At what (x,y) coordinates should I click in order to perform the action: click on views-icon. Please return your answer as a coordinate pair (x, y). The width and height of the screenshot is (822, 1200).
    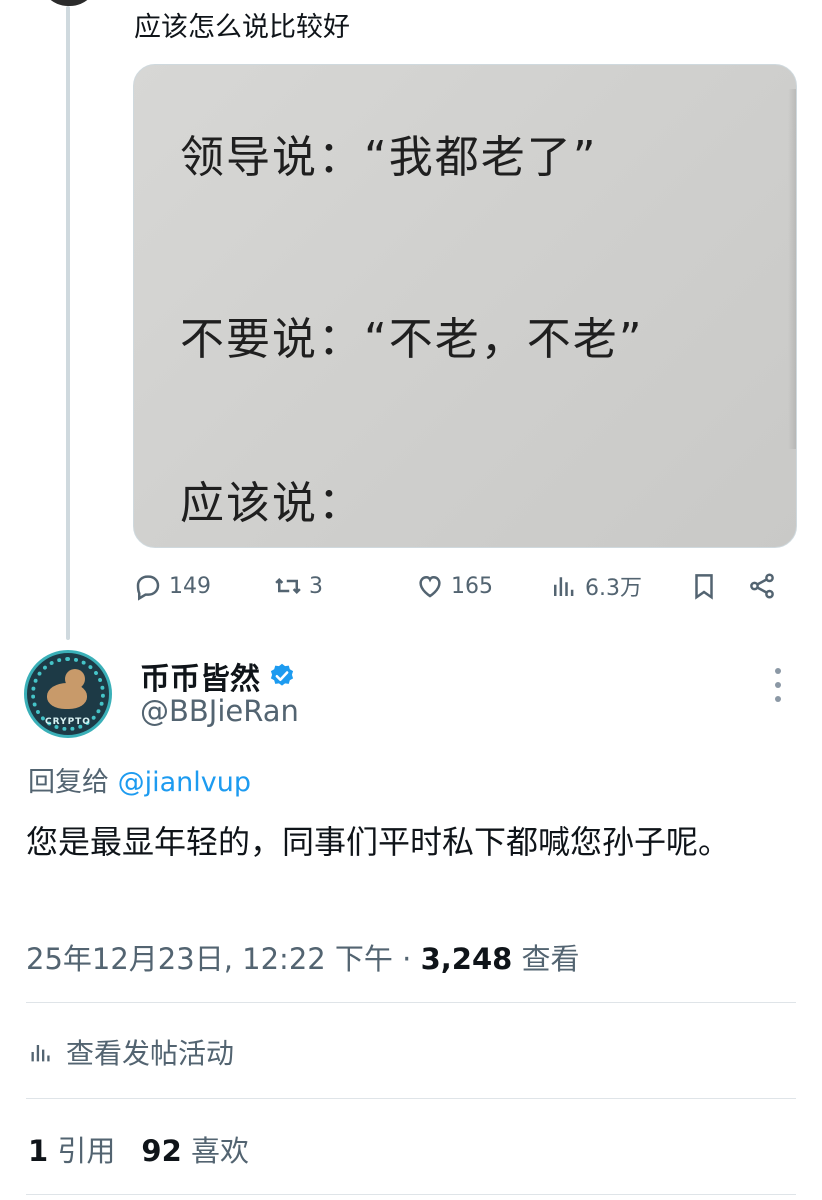
    Looking at the image, I should click on (564, 586).